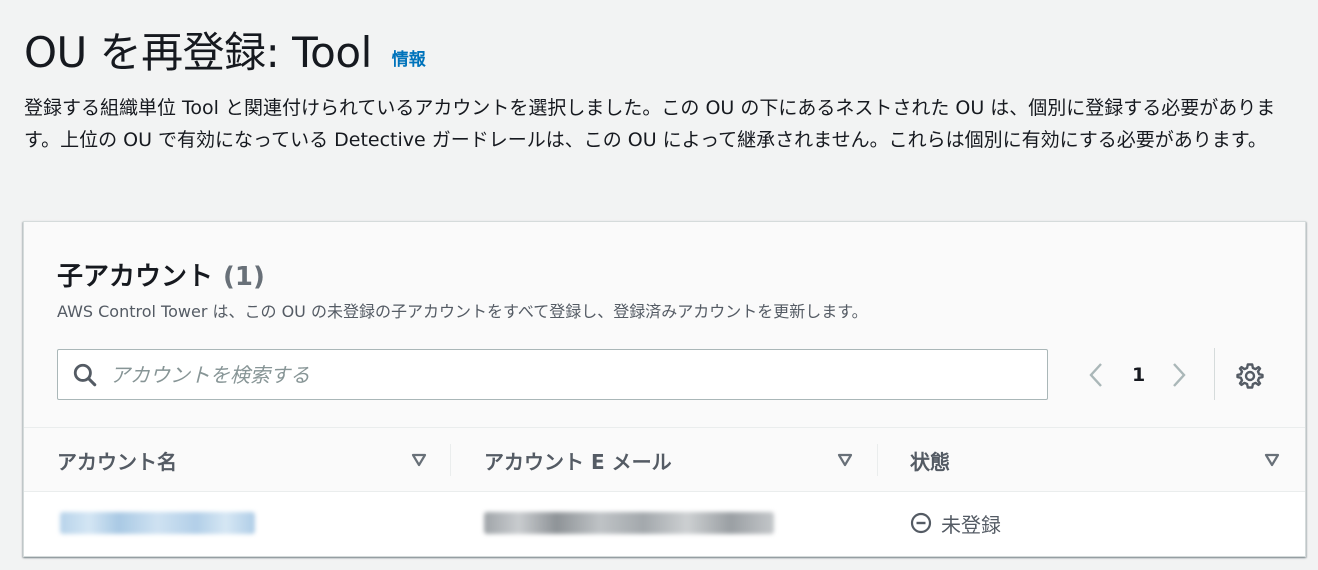 This screenshot has height=570, width=1318. Describe the element at coordinates (659, 53) in the screenshot. I see `title-row: OU を再登録: Tool 情報` at that location.